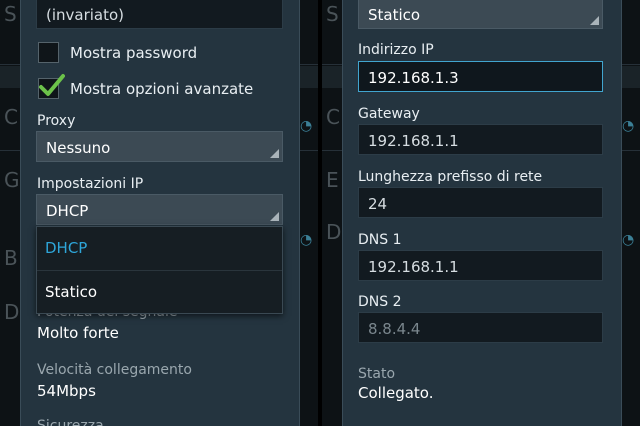 This screenshot has height=426, width=640. I want to click on show-advanced-checkbox, so click(51, 86).